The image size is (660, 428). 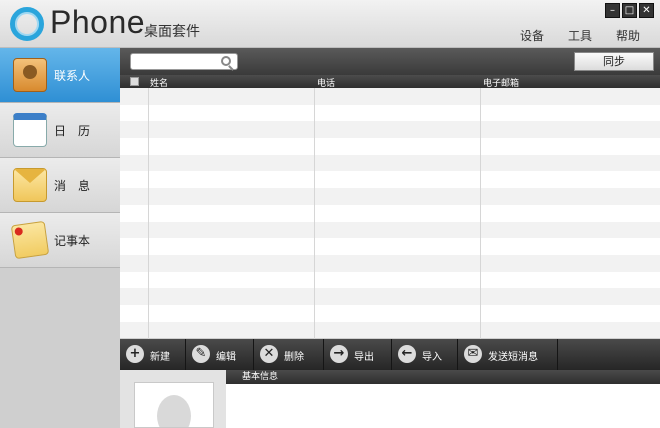 I want to click on action-label: 新建, so click(x=160, y=357).